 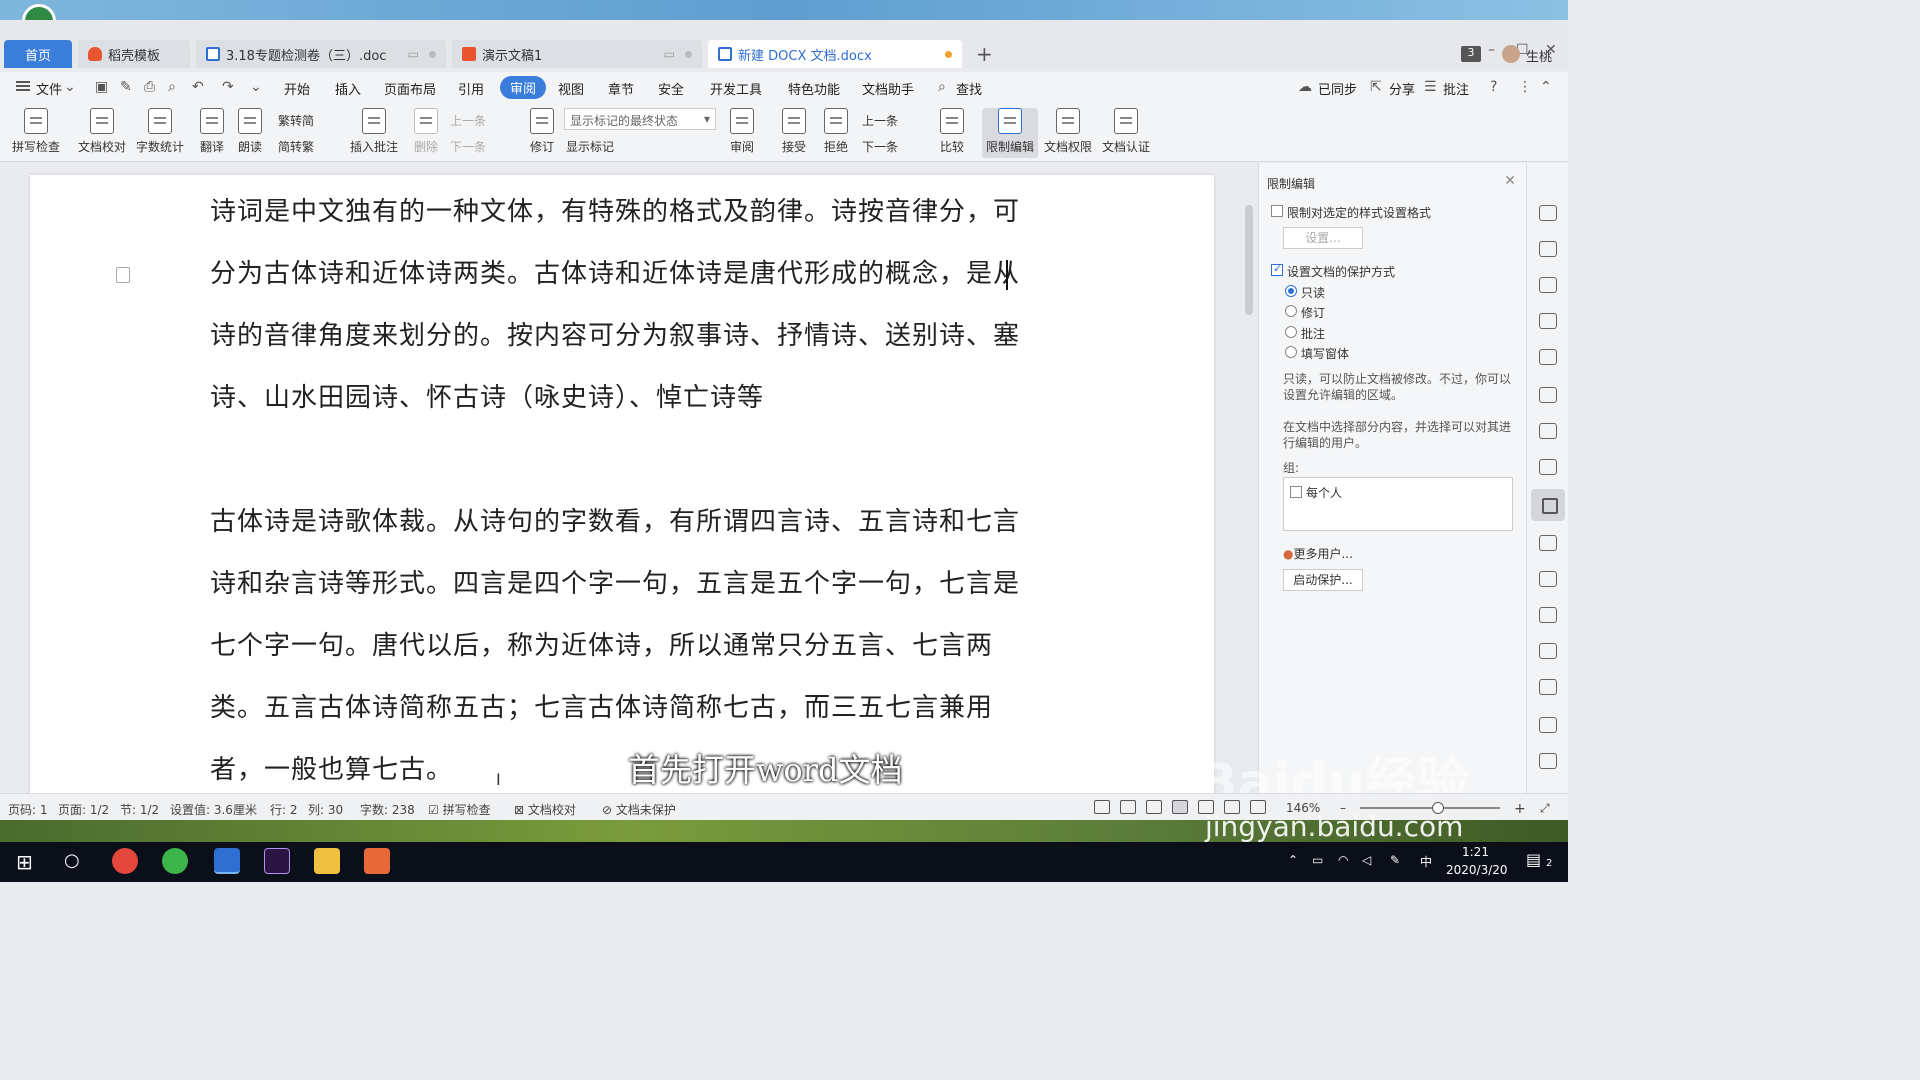 I want to click on radio-readonly, so click(x=1291, y=291).